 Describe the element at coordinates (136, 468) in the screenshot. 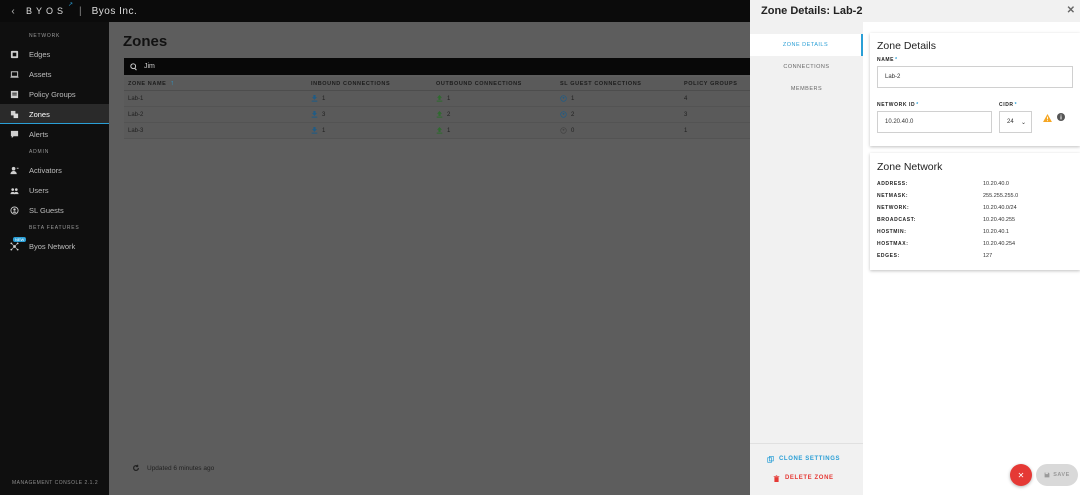

I see `refresh-icon` at that location.